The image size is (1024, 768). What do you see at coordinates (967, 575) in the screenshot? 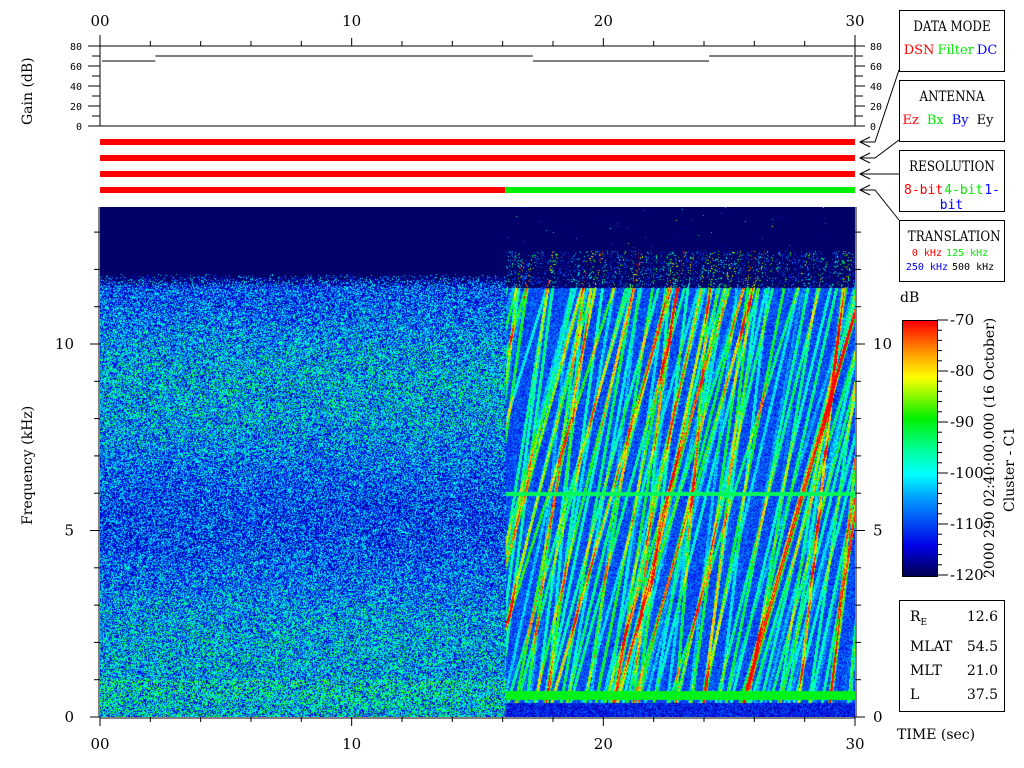
I see `colorbar-tick-label: -120` at bounding box center [967, 575].